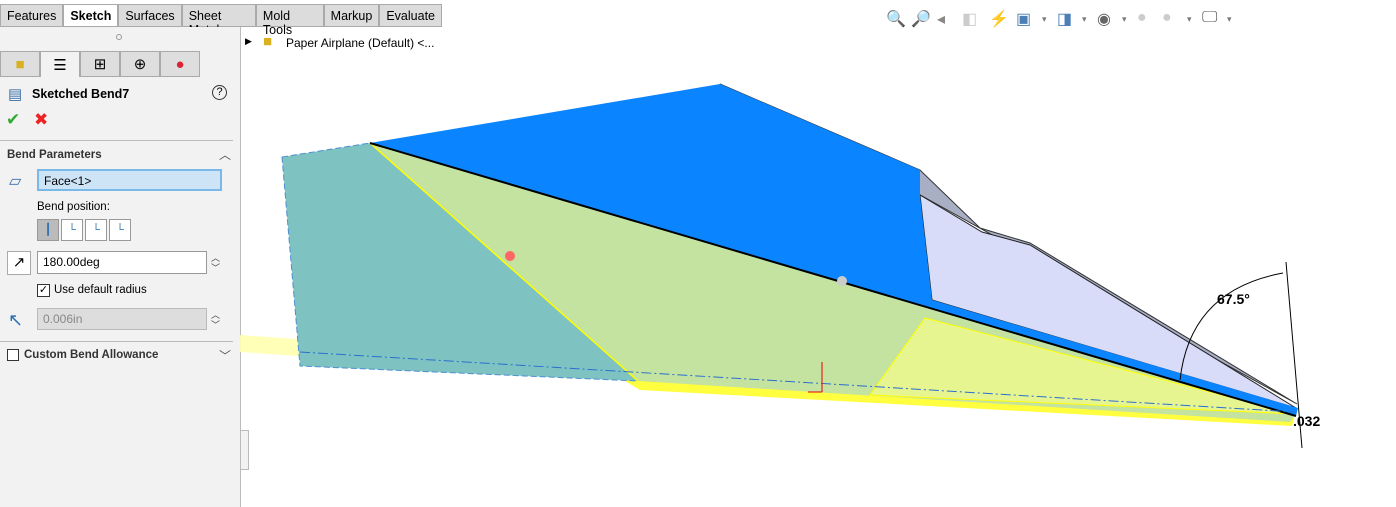  What do you see at coordinates (510, 256) in the screenshot?
I see `handle-red` at bounding box center [510, 256].